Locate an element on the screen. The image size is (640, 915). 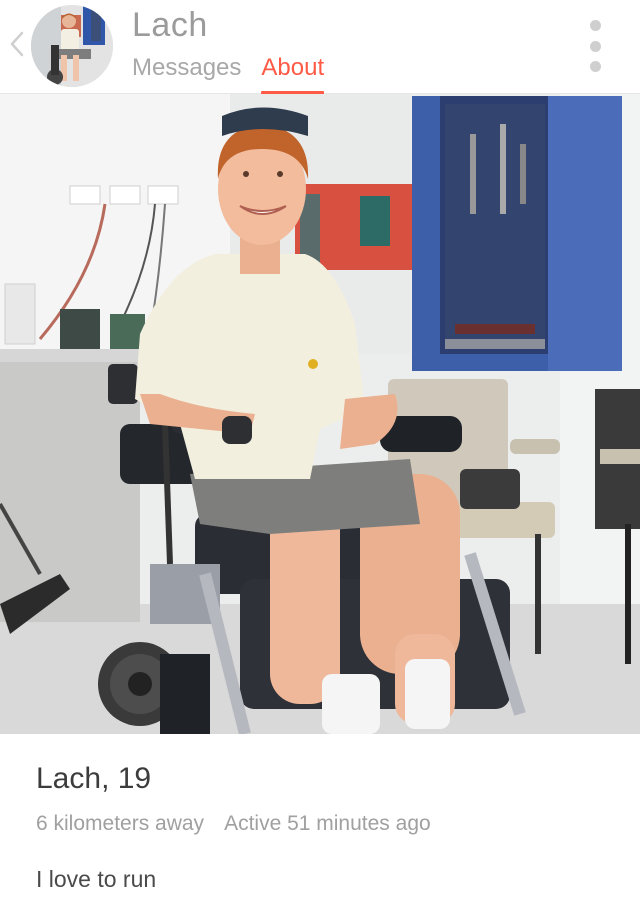
back-button is located at coordinates (17, 44).